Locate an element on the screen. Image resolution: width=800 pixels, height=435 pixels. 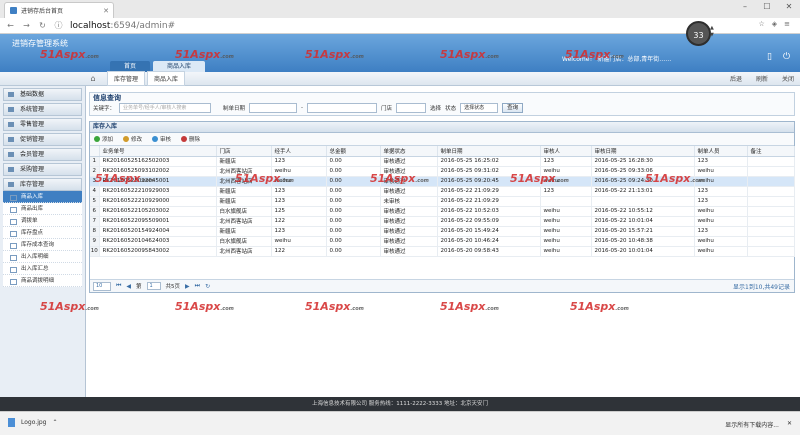
approve-button: 审核 is located at coordinates (161, 139).